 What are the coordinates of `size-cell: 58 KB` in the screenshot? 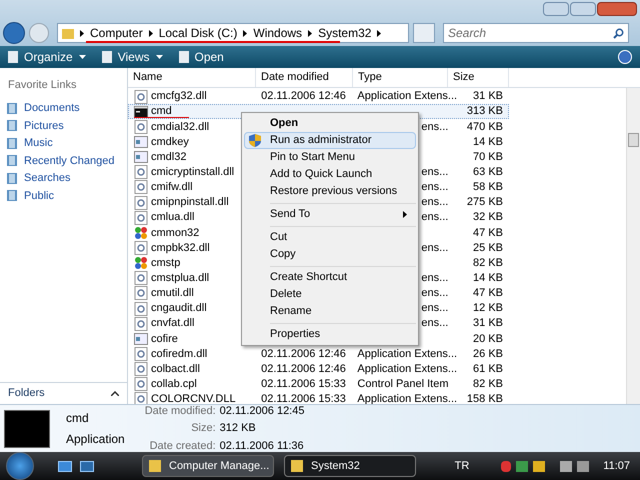 It's located at (488, 187).